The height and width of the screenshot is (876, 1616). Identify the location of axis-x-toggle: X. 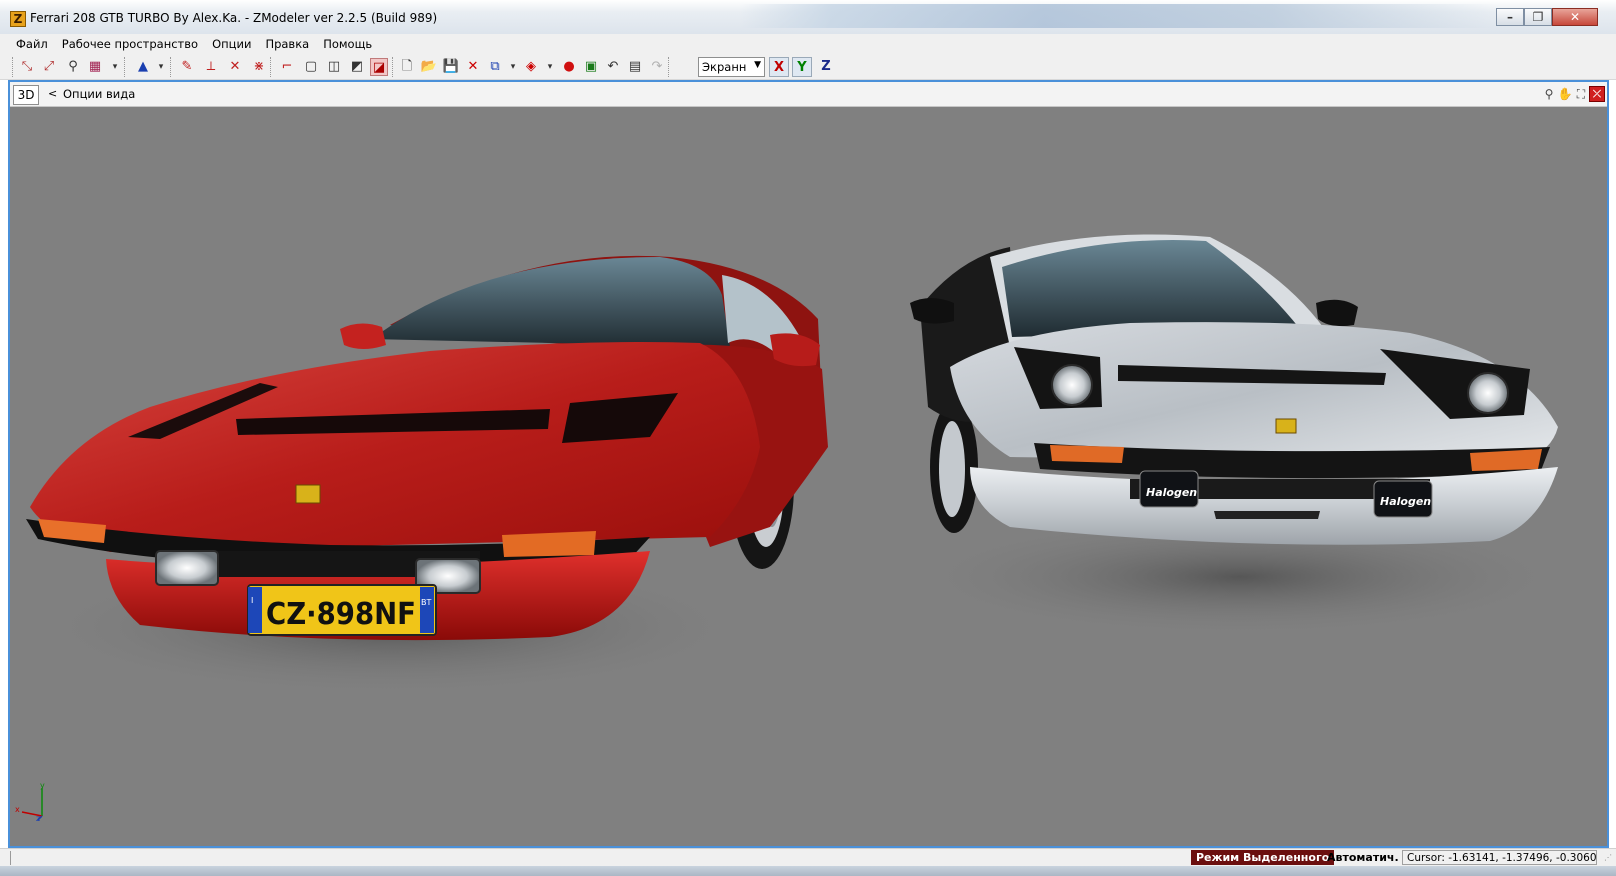
(779, 67).